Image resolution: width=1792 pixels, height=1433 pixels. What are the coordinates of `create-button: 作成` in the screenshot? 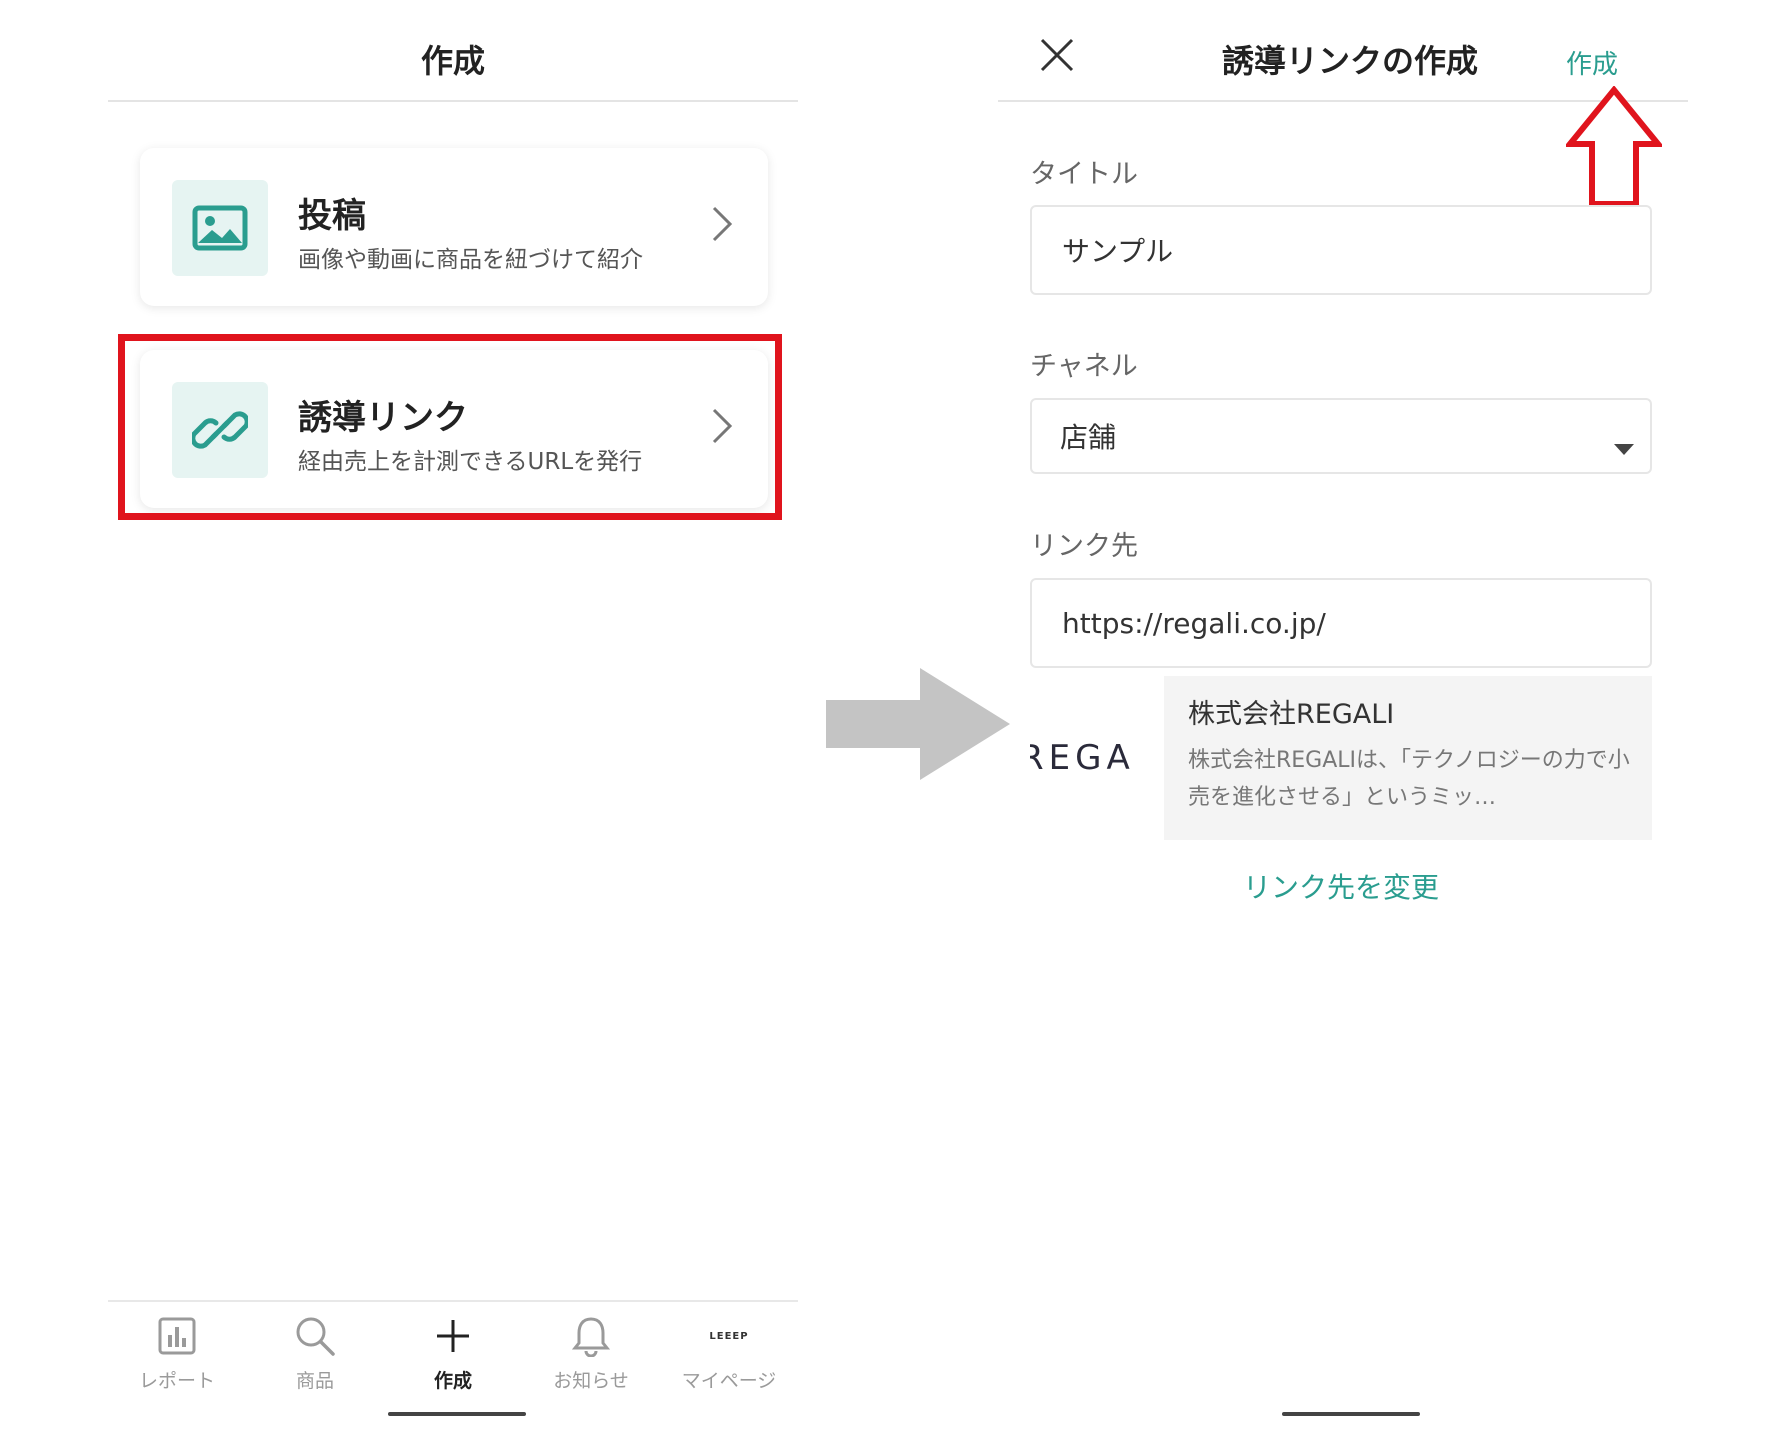 It's located at (1592, 62).